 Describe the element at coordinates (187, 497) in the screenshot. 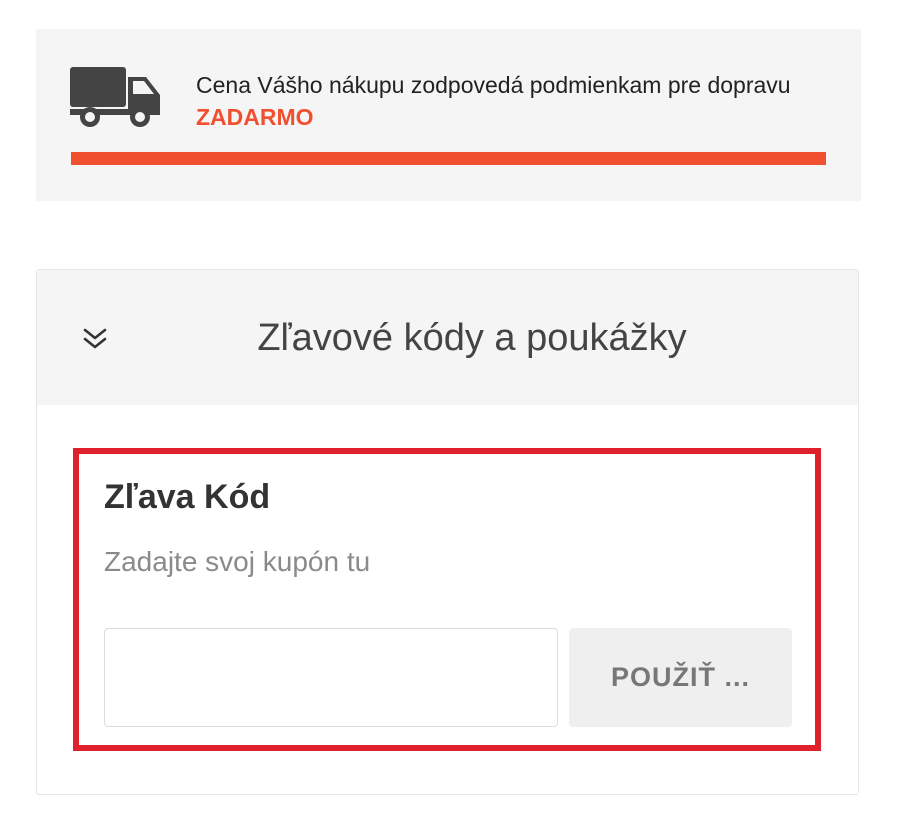

I see `discount-code-label: Zľava Kód` at that location.